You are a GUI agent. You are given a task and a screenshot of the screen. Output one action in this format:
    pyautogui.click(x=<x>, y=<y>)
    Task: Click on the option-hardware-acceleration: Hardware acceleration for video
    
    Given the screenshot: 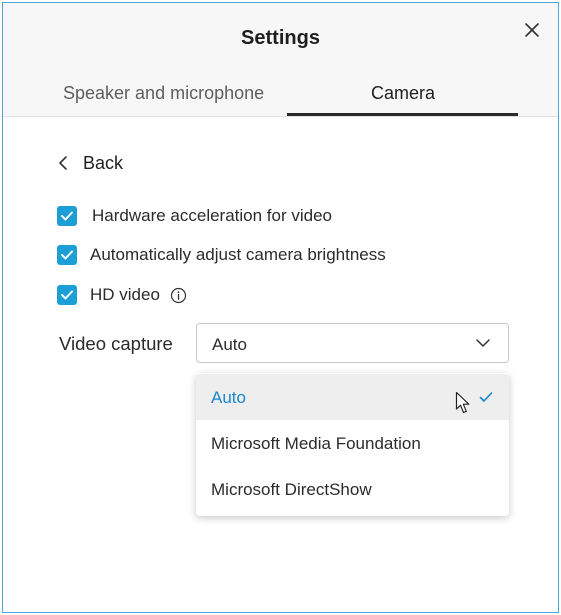 What is the action you would take?
    pyautogui.click(x=194, y=216)
    